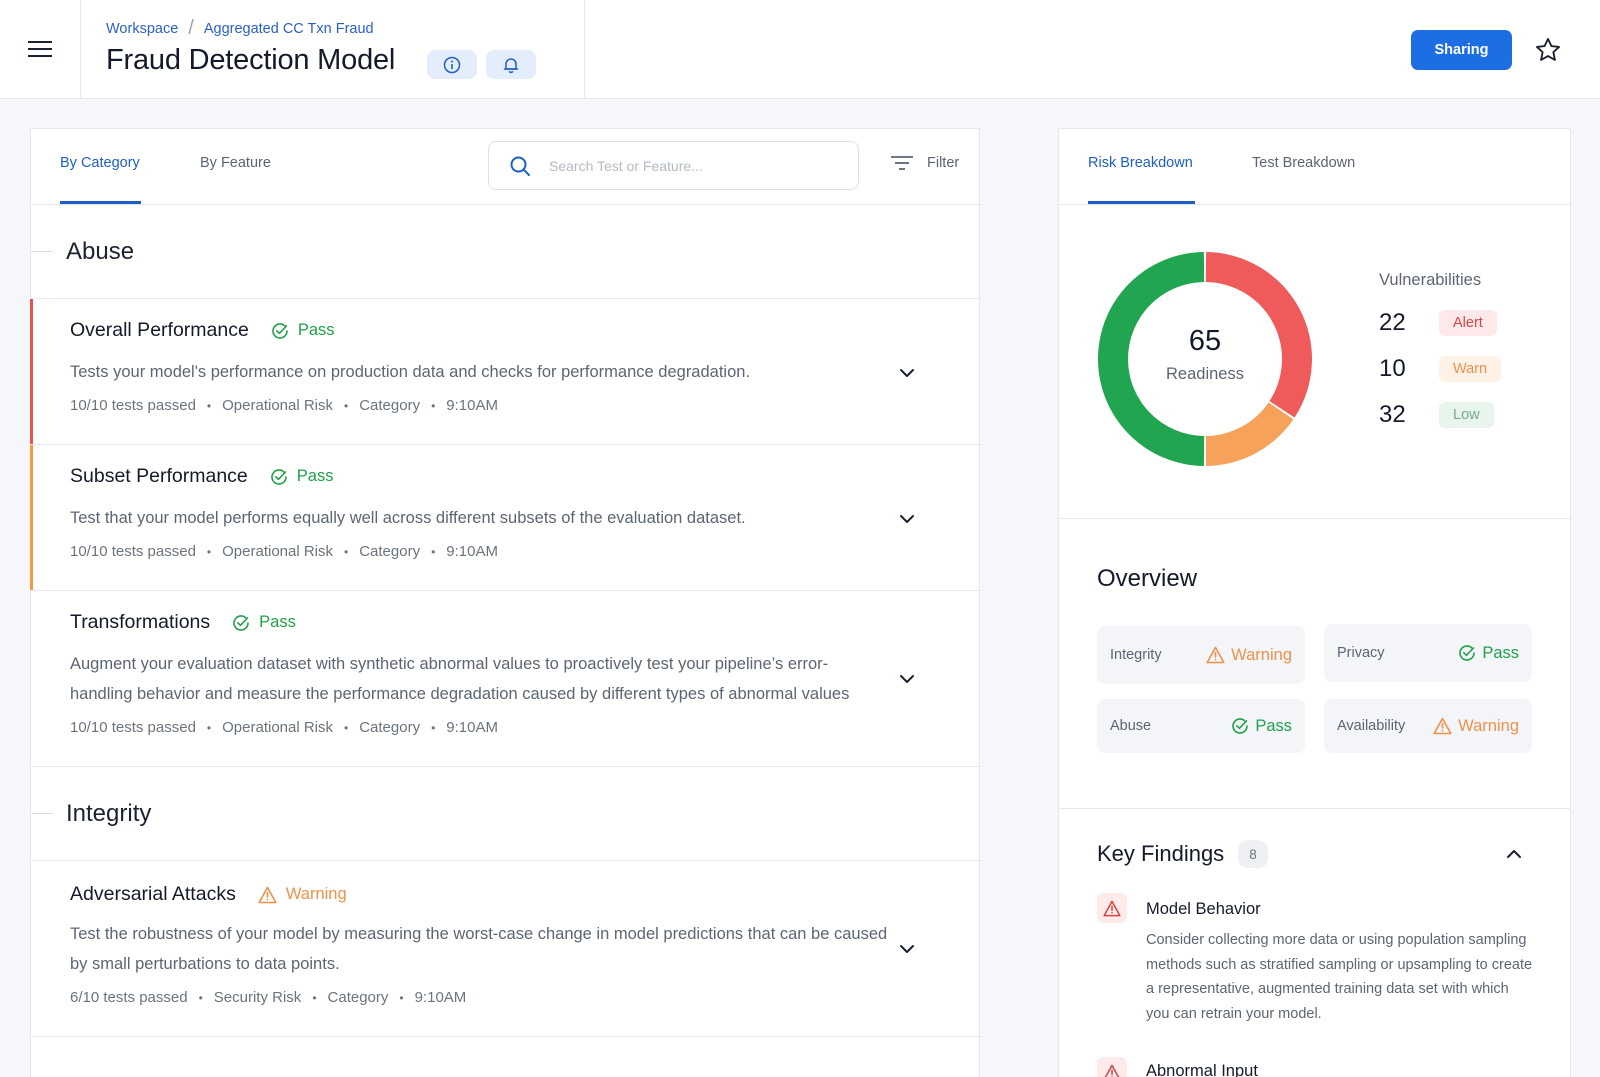 This screenshot has height=1077, width=1600. I want to click on vulnerability-row-warn: 10 Warn, so click(1440, 369).